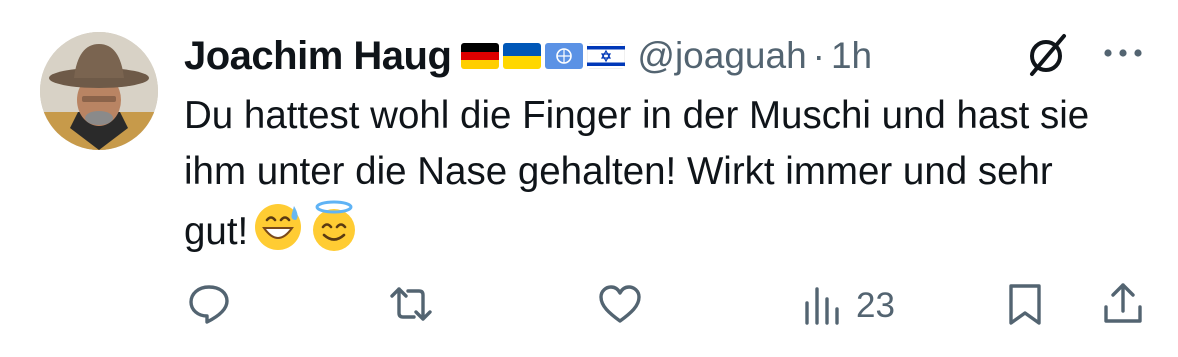  Describe the element at coordinates (543, 56) in the screenshot. I see `author-flags` at that location.